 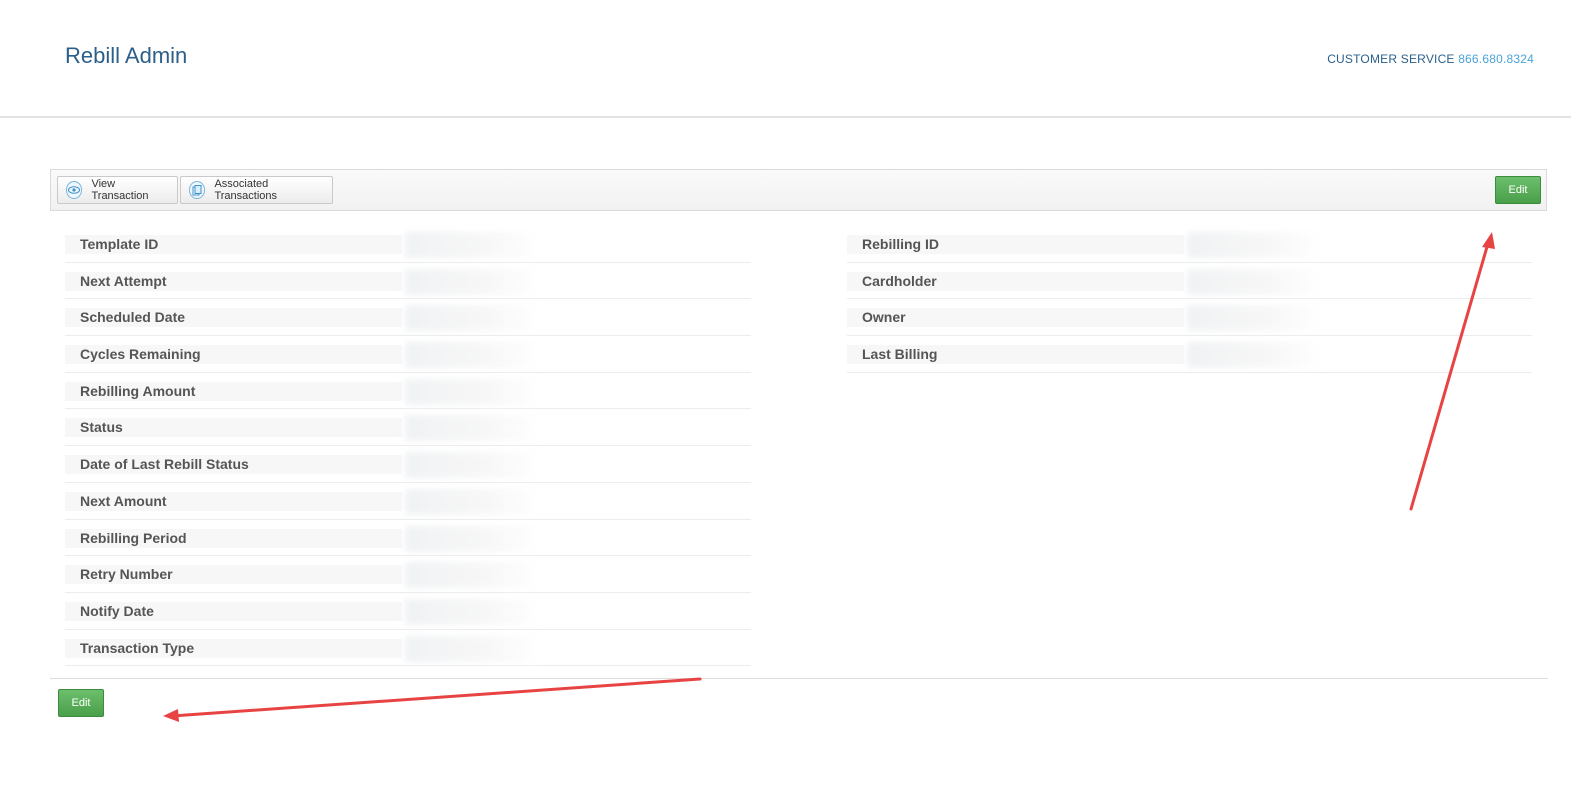 I want to click on detail-label: Notify Date, so click(x=233, y=611).